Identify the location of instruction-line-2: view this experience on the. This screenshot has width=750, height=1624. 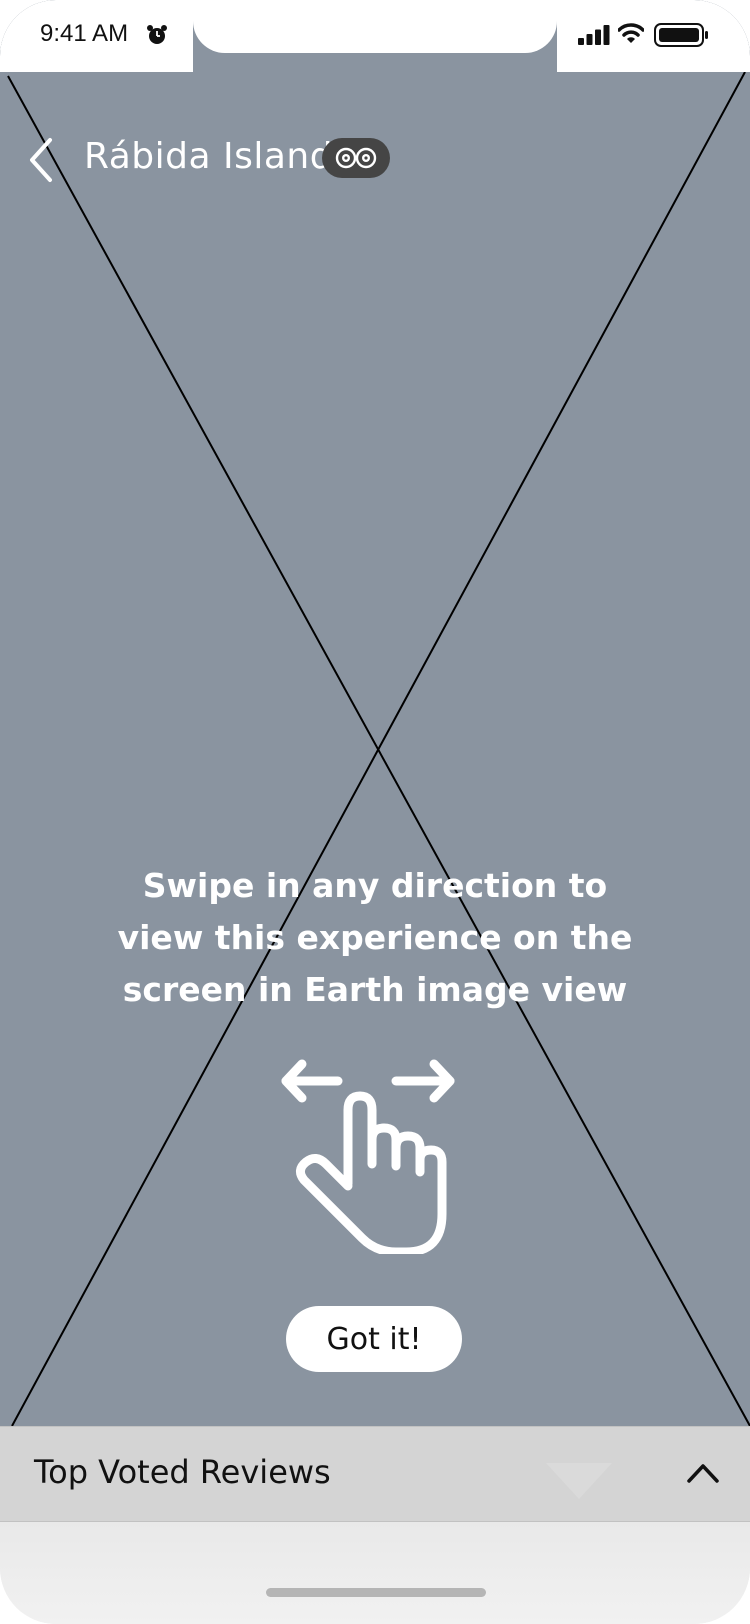
(375, 937).